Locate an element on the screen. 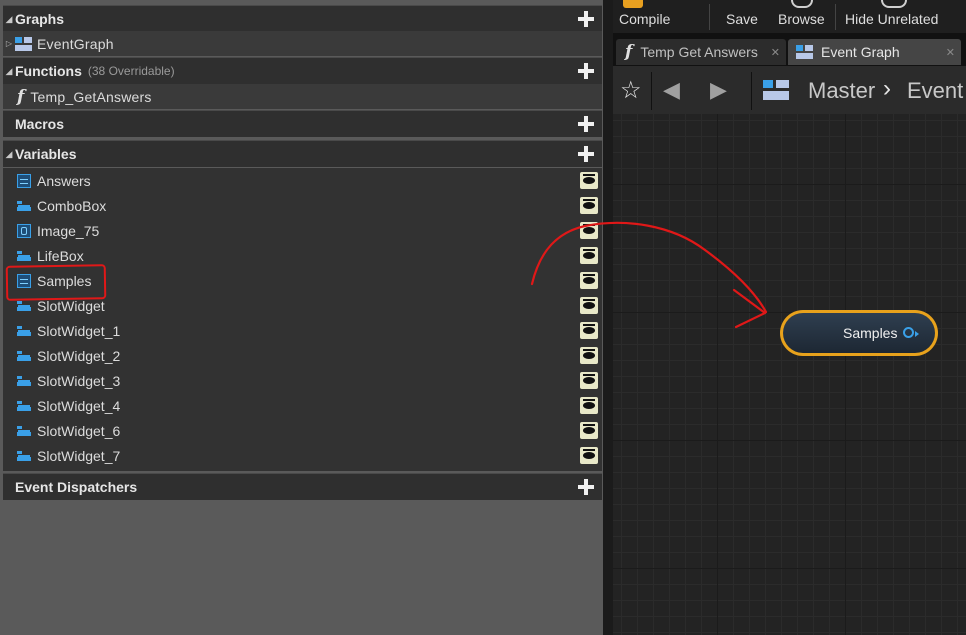 The width and height of the screenshot is (966, 635). node-label: Samples is located at coordinates (870, 333).